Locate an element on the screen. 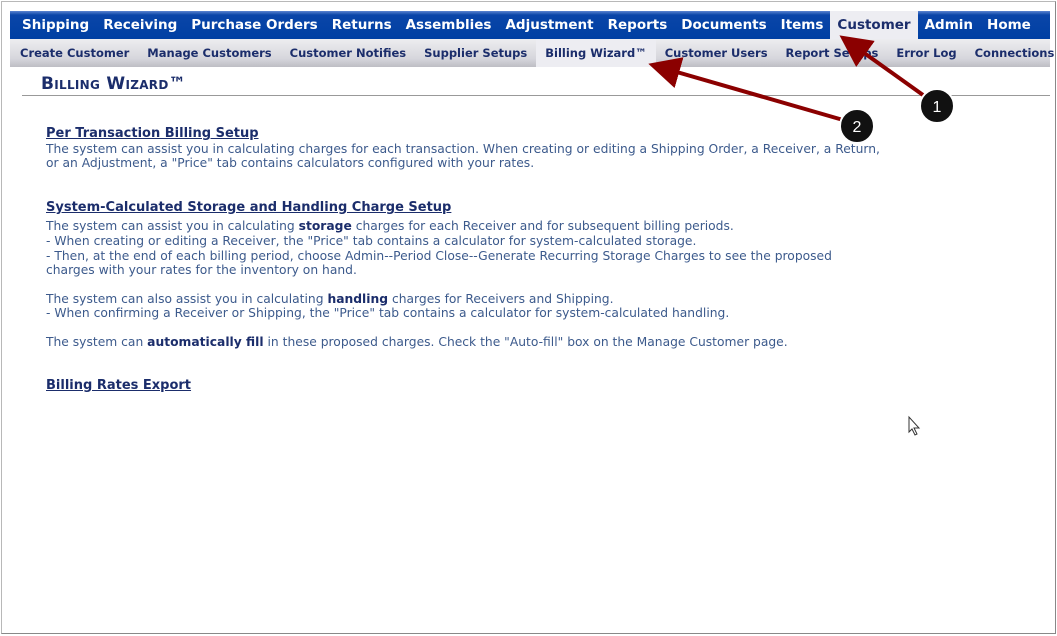 This screenshot has width=1057, height=636. svg-text: 1 is located at coordinates (937, 107).